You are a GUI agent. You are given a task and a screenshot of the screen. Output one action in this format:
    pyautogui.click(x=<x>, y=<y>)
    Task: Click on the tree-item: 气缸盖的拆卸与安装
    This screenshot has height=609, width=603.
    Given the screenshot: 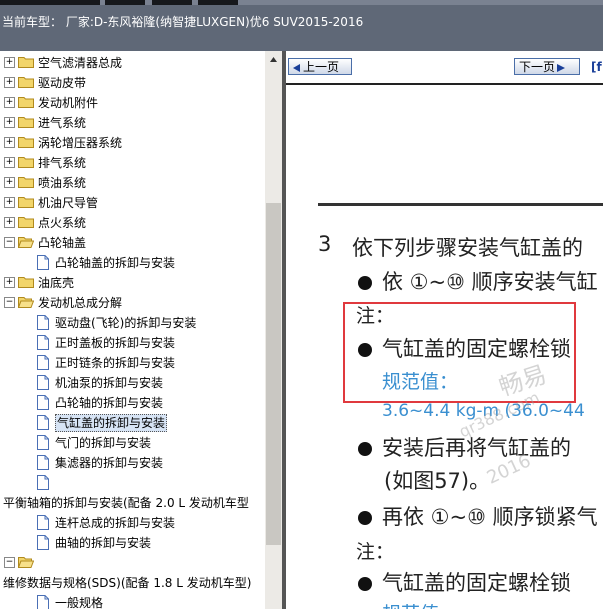 What is the action you would take?
    pyautogui.click(x=132, y=423)
    